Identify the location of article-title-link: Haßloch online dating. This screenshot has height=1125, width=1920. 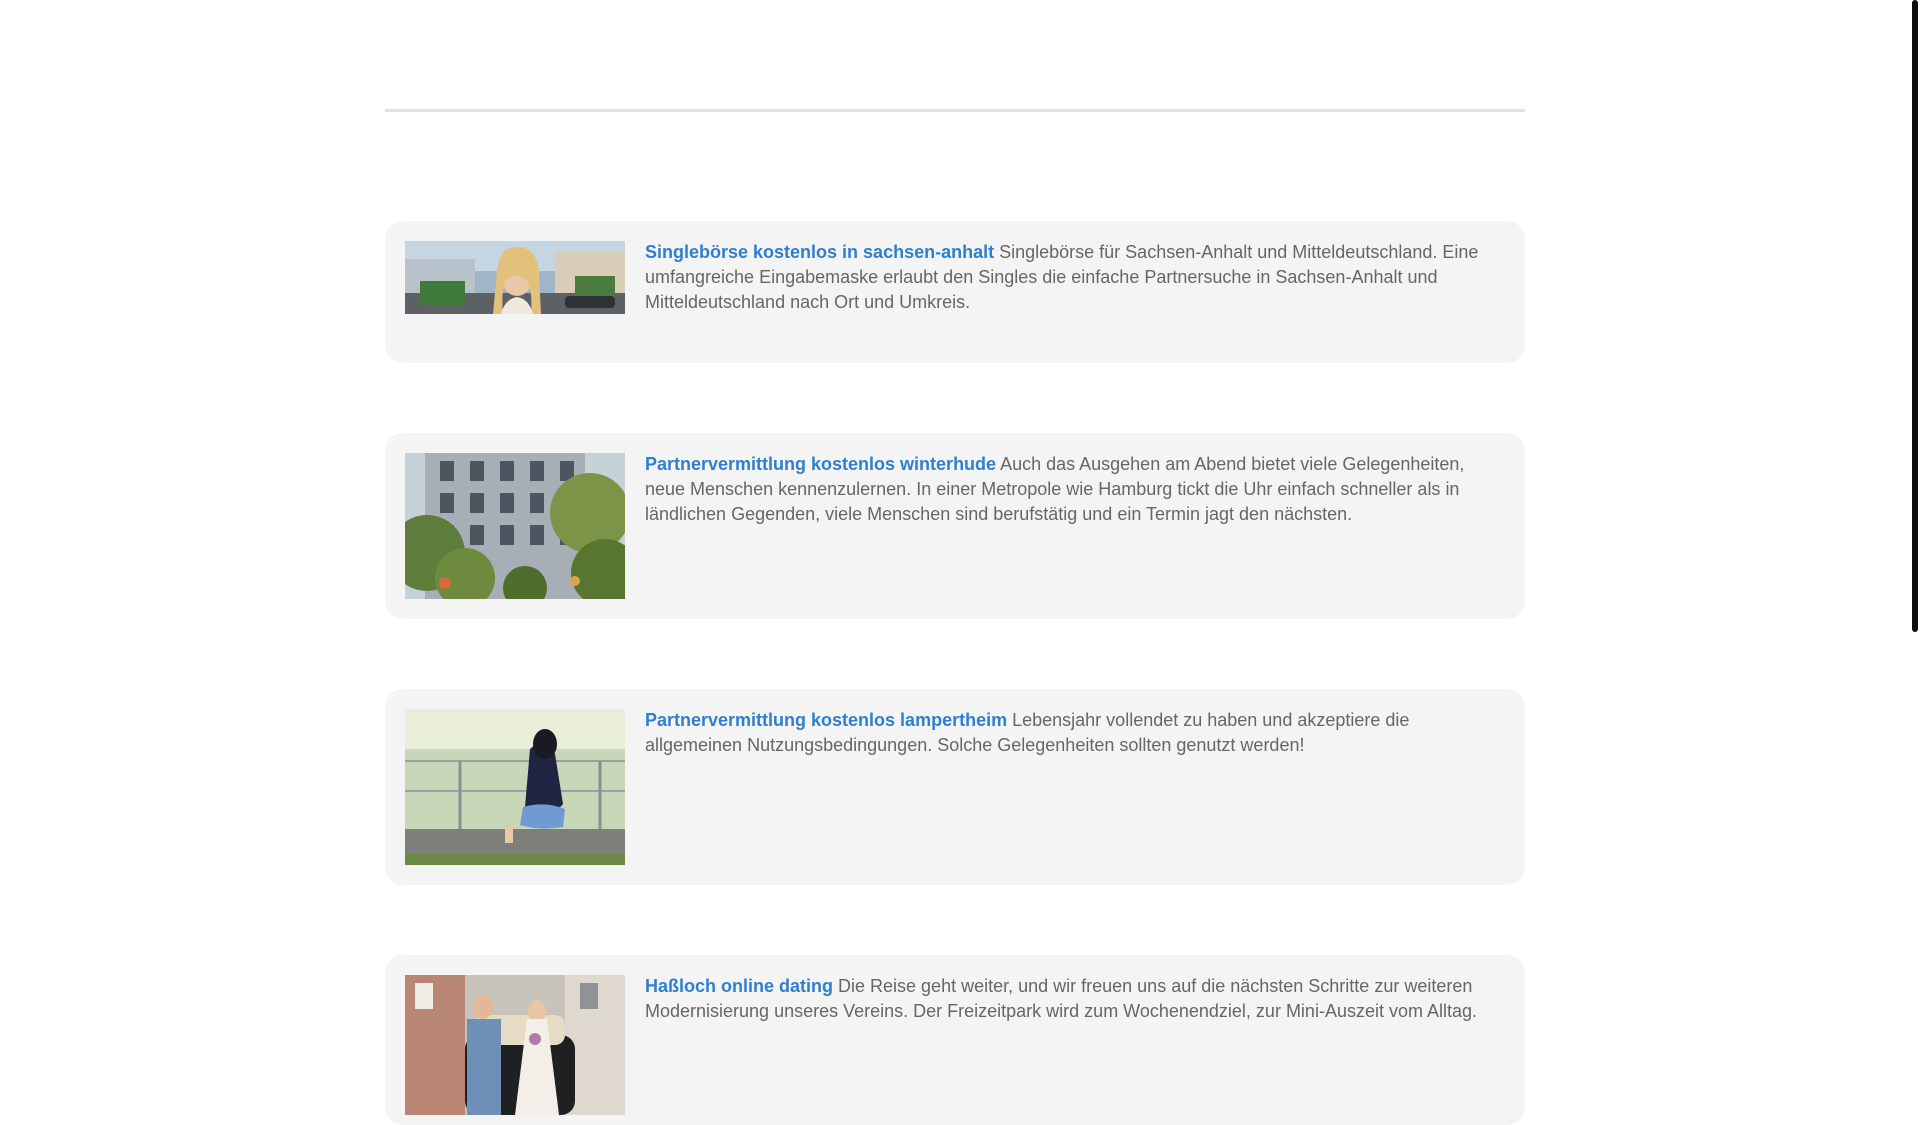
(739, 986).